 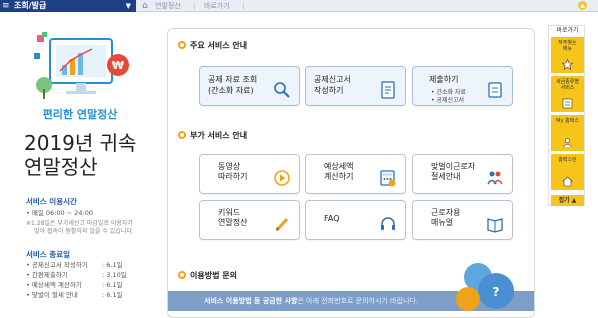 What do you see at coordinates (567, 200) in the screenshot?
I see `quick-menu-collapse-button: 접기 ▲` at bounding box center [567, 200].